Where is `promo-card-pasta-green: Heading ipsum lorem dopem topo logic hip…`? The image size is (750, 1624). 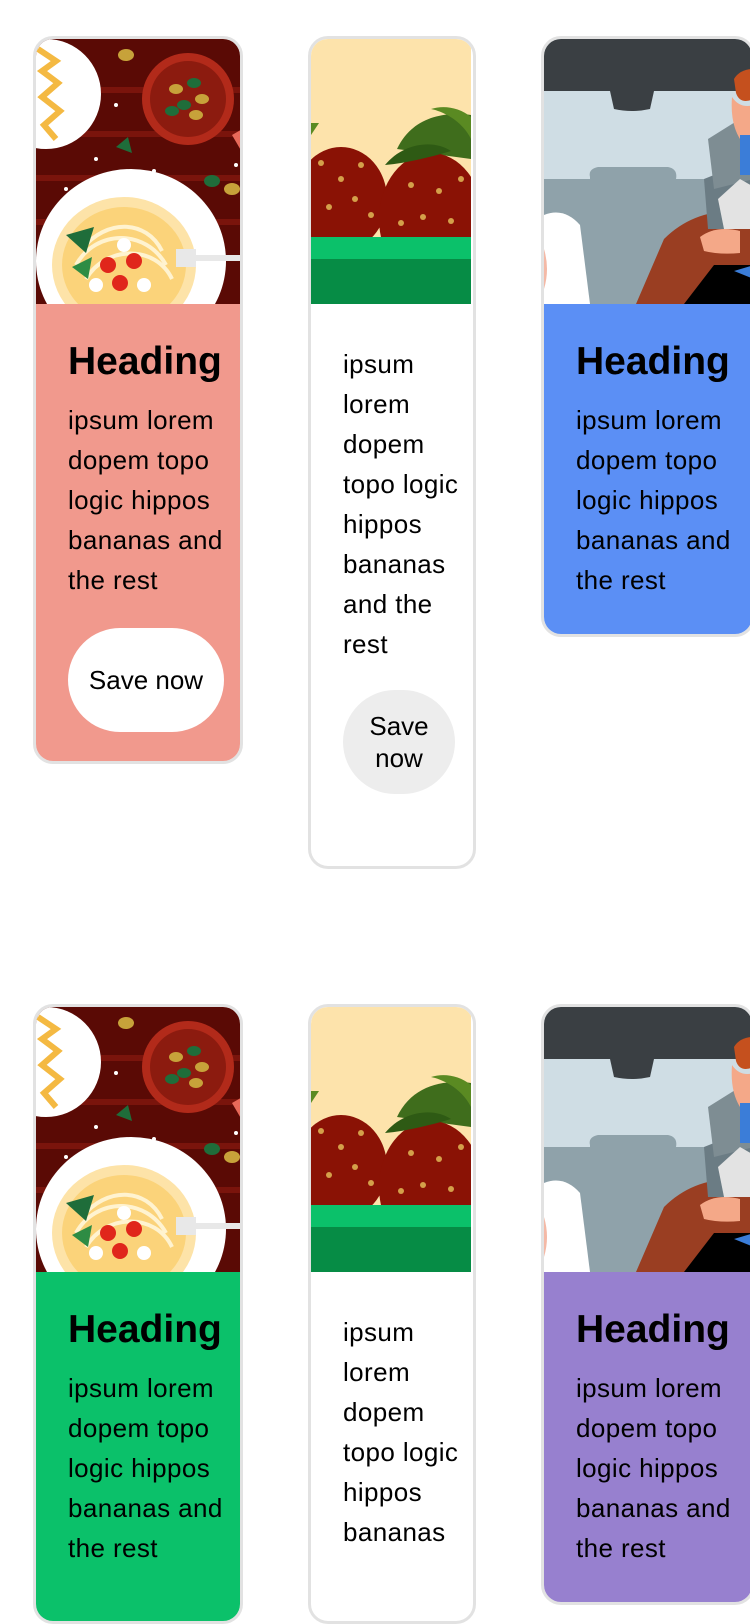
promo-card-pasta-green: Heading ipsum lorem dopem topo logic hip… is located at coordinates (138, 1314).